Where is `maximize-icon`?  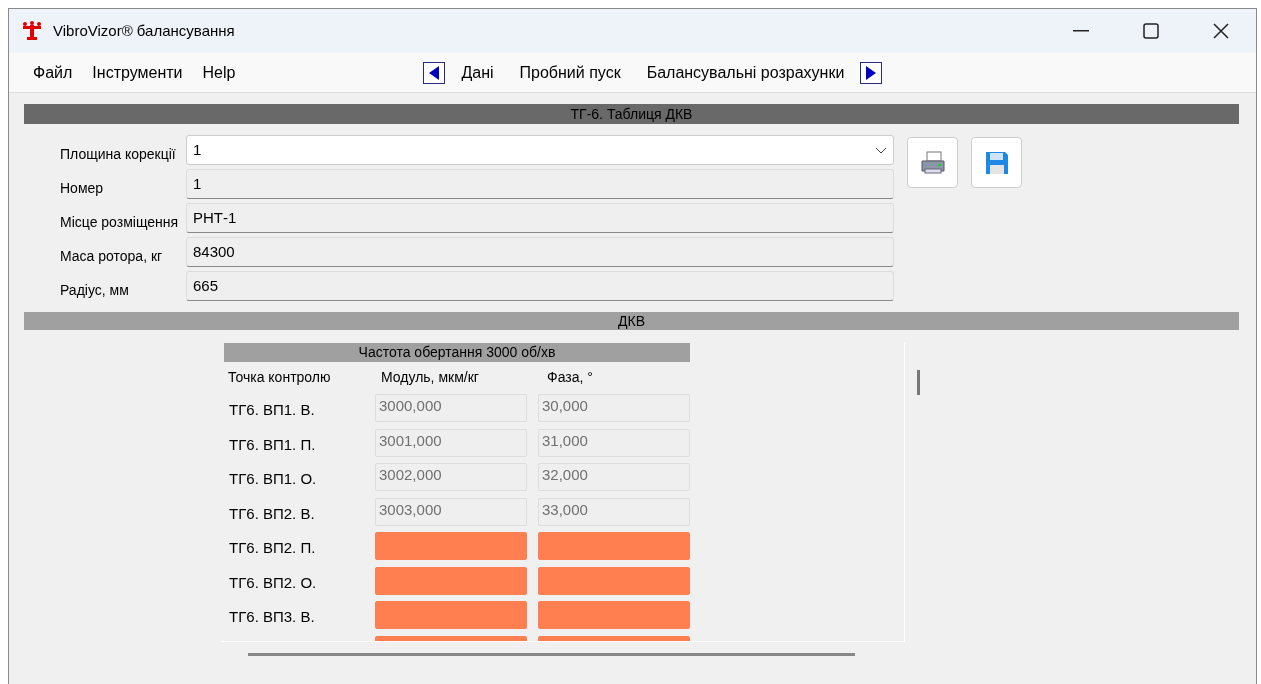
maximize-icon is located at coordinates (1151, 31).